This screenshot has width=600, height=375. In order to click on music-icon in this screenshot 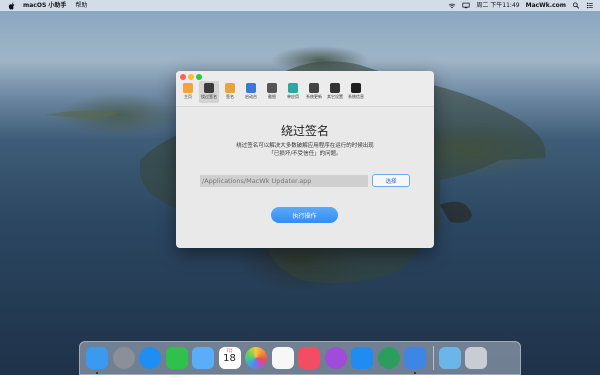, I will do `click(309, 358)`.